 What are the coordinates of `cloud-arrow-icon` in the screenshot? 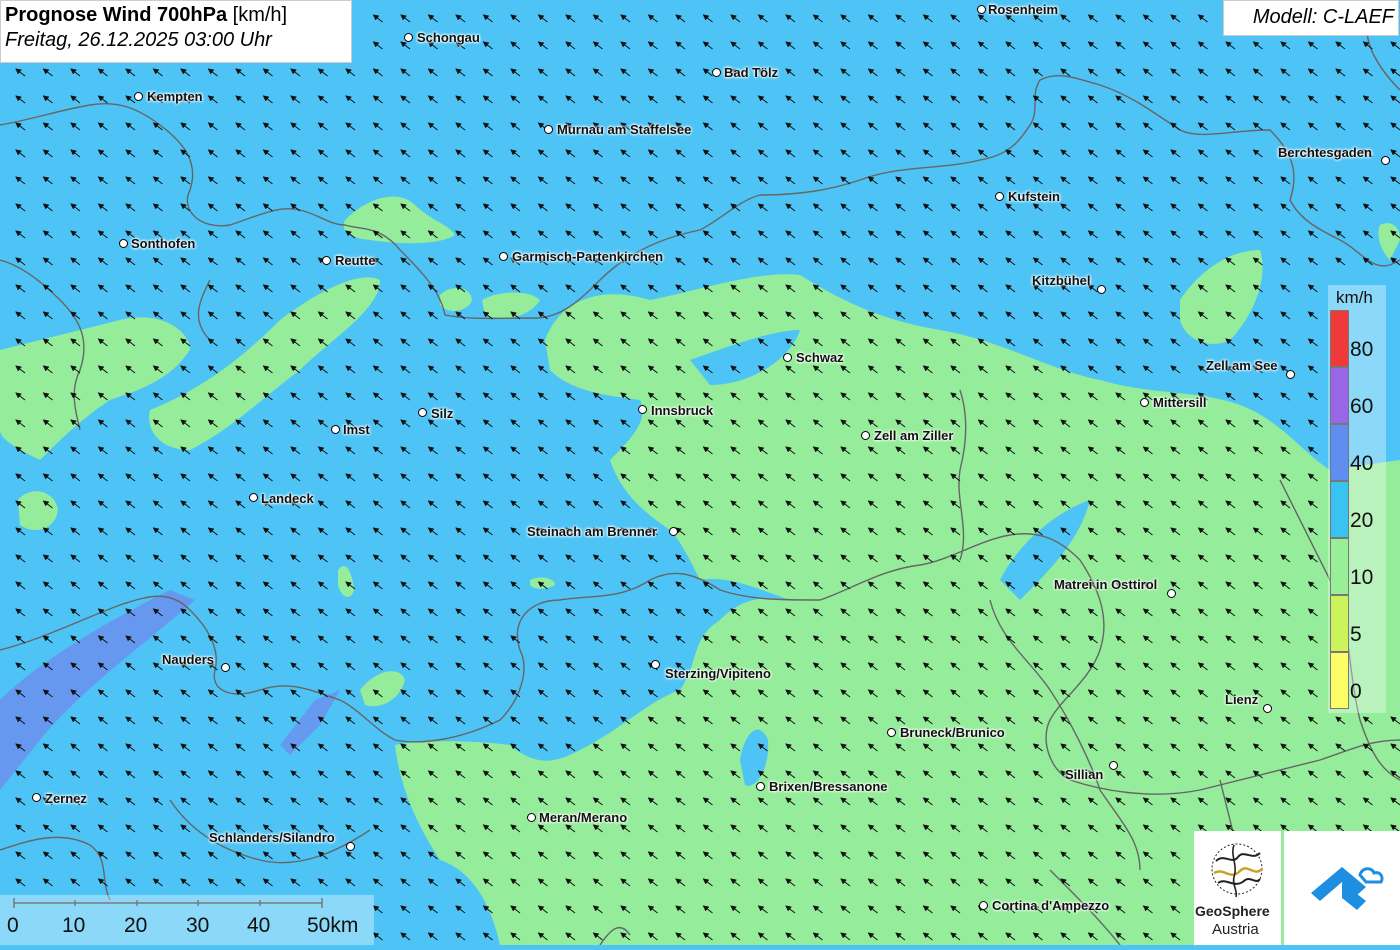 It's located at (1347, 888).